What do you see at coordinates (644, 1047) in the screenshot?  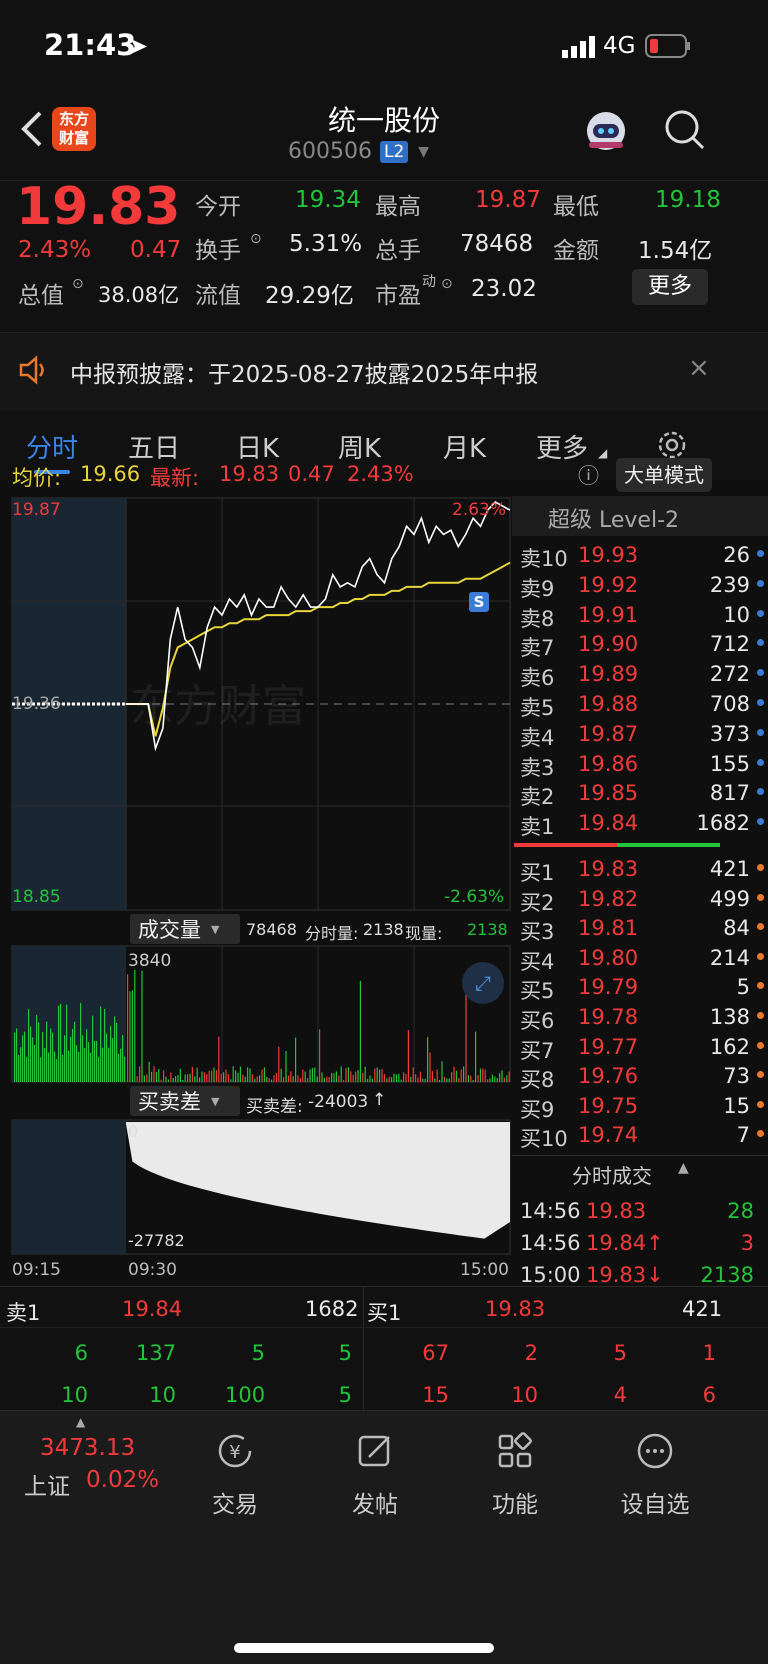 I see `bid-row: 买7 19.77 162` at bounding box center [644, 1047].